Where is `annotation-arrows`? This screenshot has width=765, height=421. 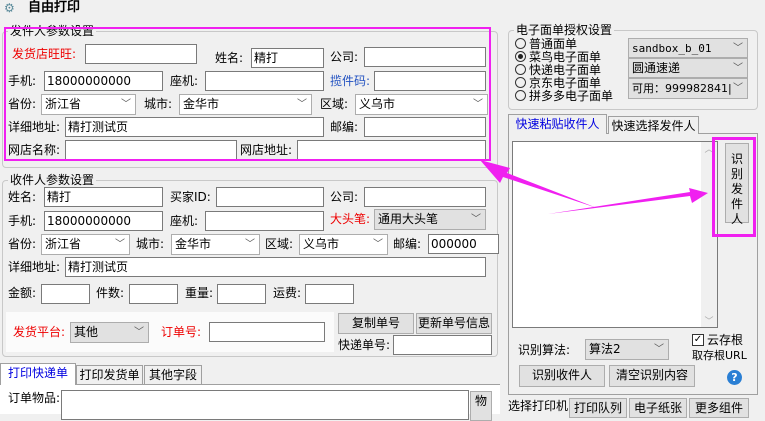 annotation-arrows is located at coordinates (594, 187).